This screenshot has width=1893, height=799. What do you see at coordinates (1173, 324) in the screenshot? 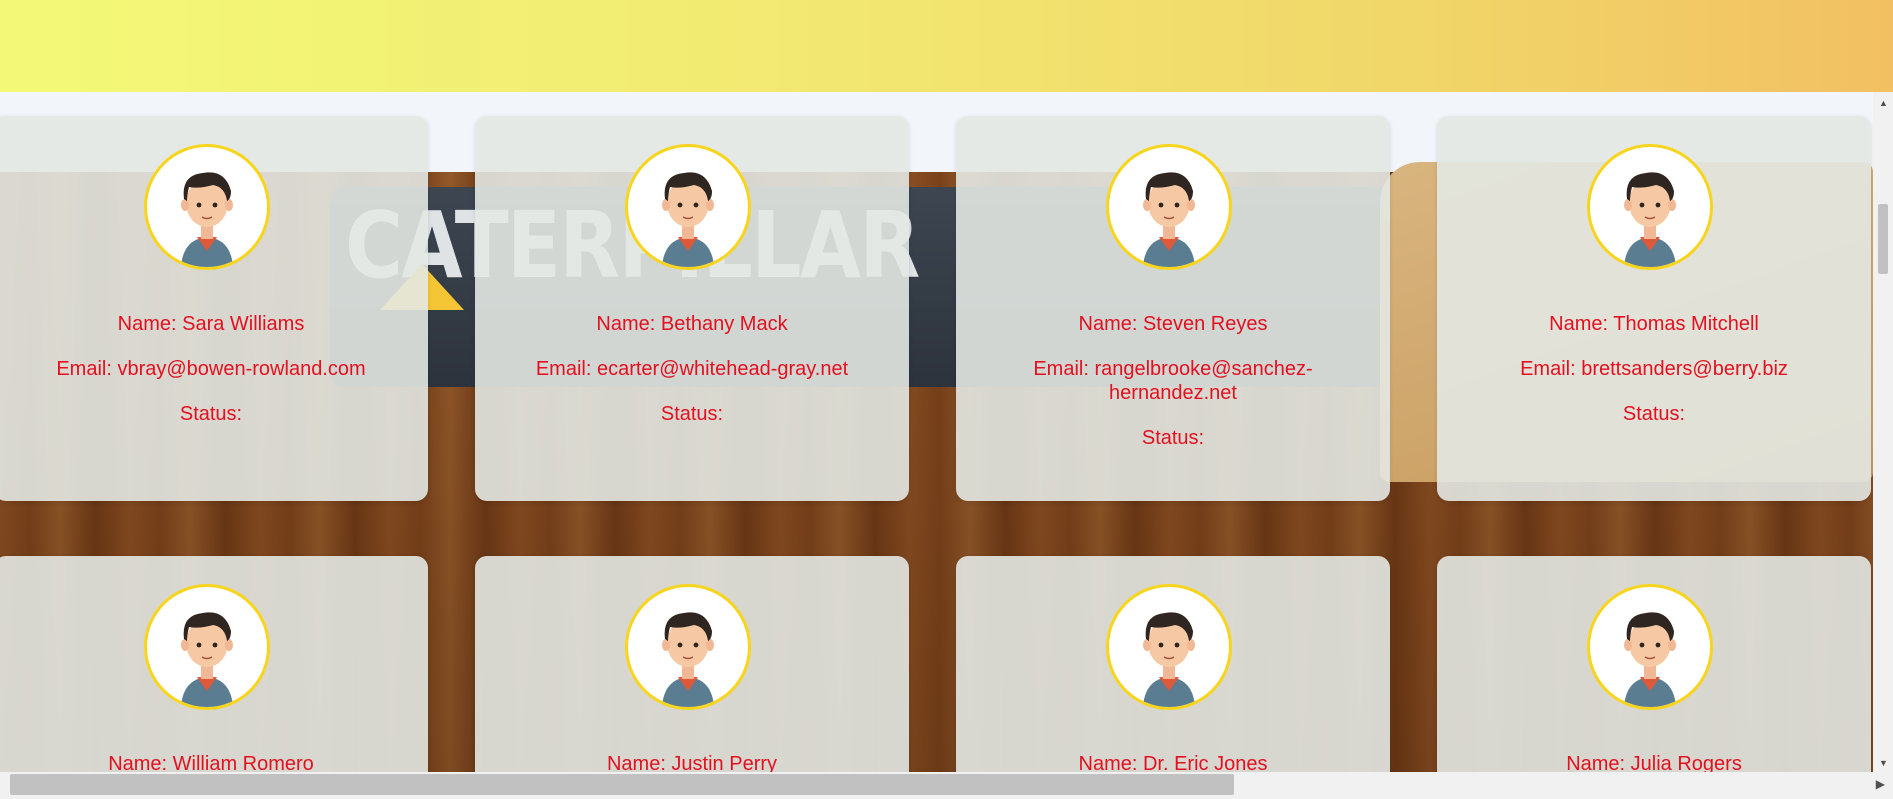
I see `user-name: Name: Steven Reyes` at bounding box center [1173, 324].